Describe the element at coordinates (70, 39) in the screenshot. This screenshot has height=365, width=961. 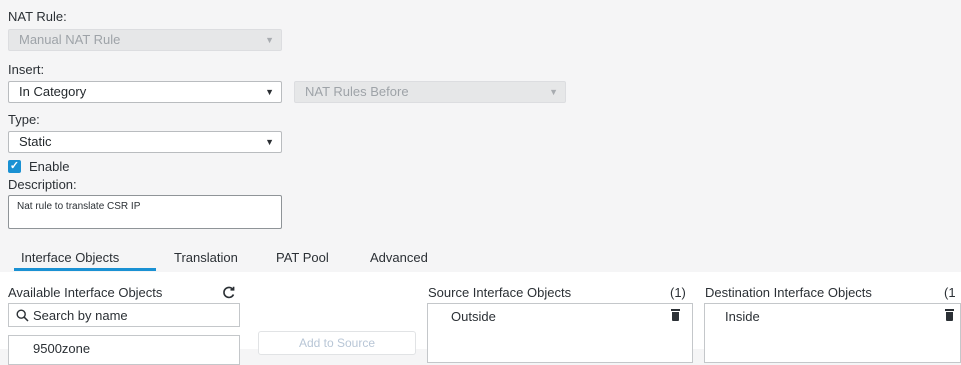
I see `nat-rule-value: Manual NAT Rule` at that location.